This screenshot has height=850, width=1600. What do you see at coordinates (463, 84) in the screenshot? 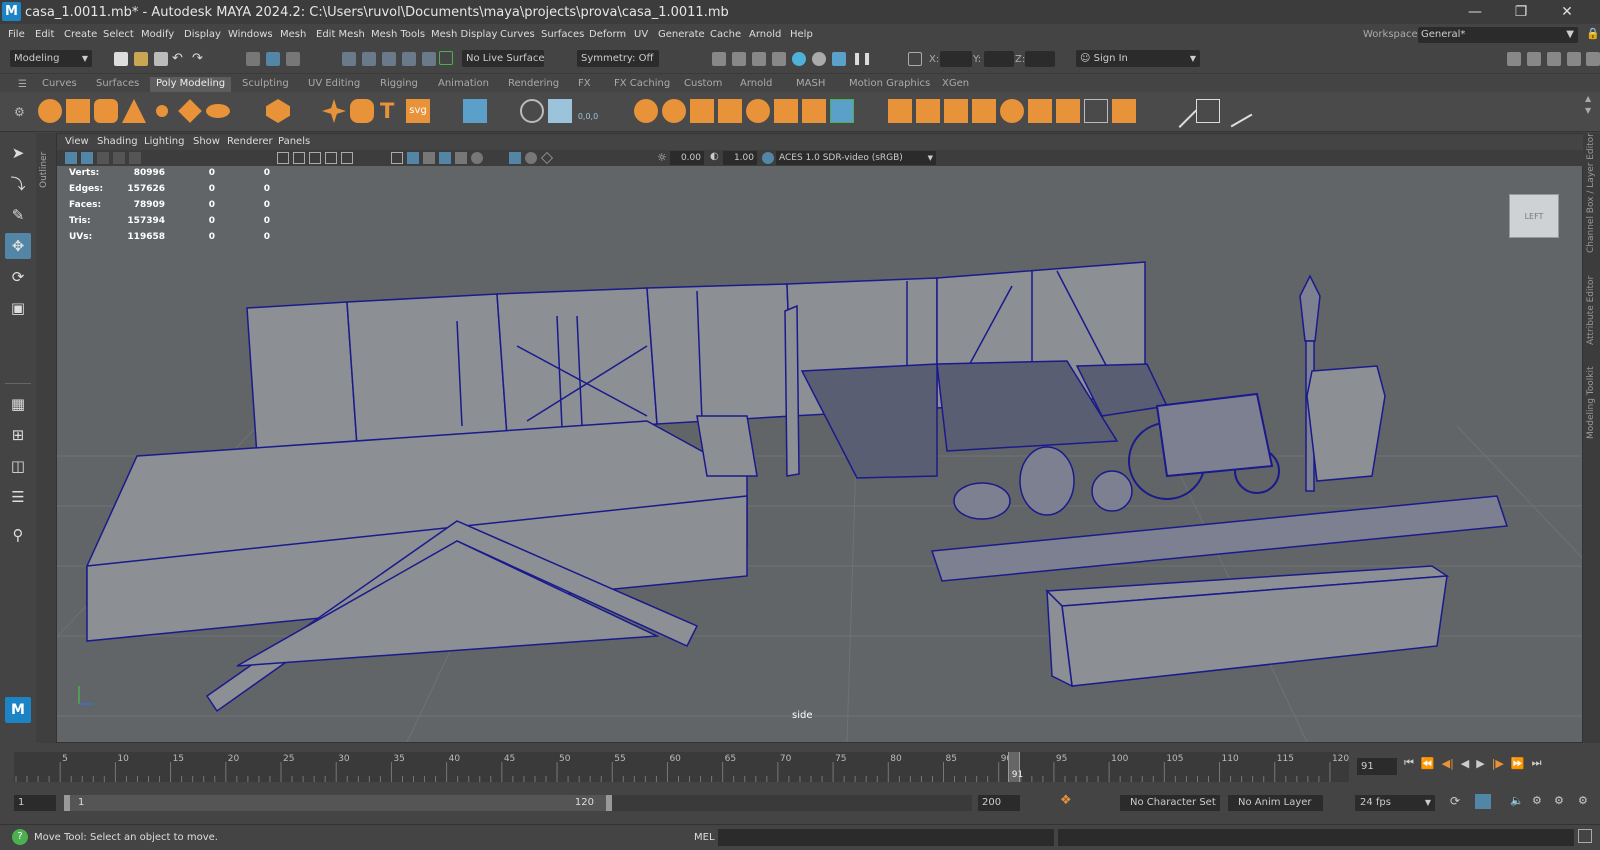
I see `tab-animation: Animation` at bounding box center [463, 84].